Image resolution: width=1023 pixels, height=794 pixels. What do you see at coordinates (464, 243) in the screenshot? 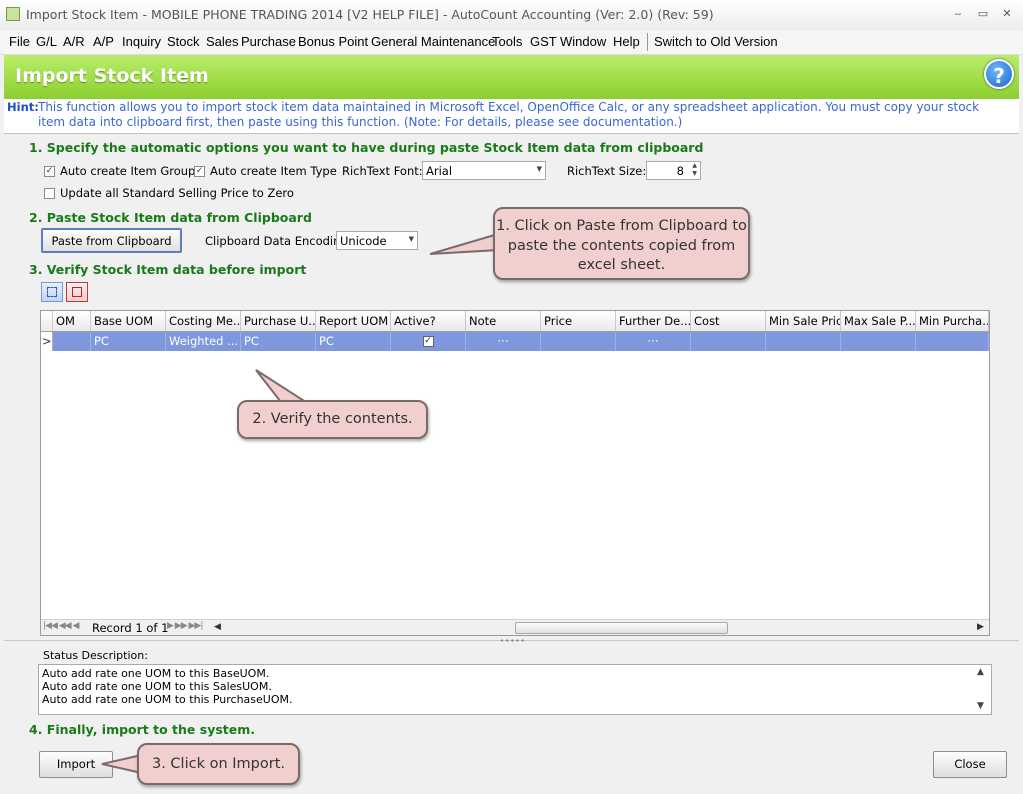
I see `callout-1-pointer` at bounding box center [464, 243].